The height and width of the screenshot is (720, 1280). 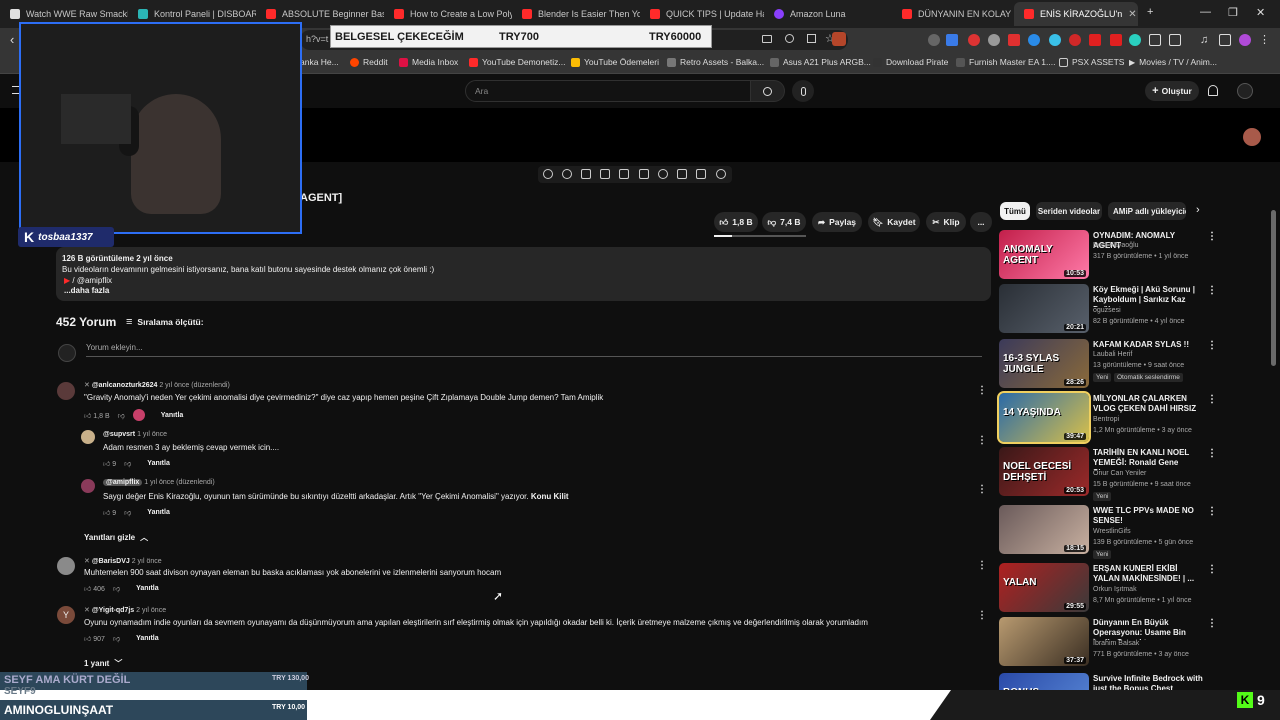 I want to click on new-tab-icon: +, so click(x=1150, y=12).